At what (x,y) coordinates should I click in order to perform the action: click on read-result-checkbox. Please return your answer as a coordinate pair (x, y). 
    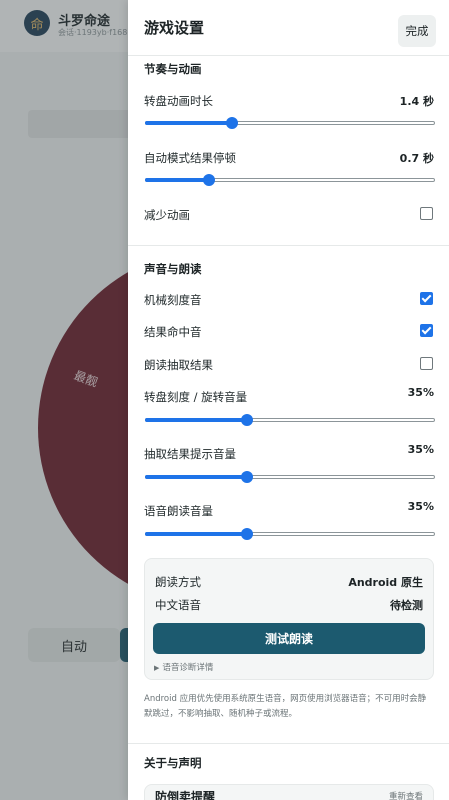
    Looking at the image, I should click on (426, 363).